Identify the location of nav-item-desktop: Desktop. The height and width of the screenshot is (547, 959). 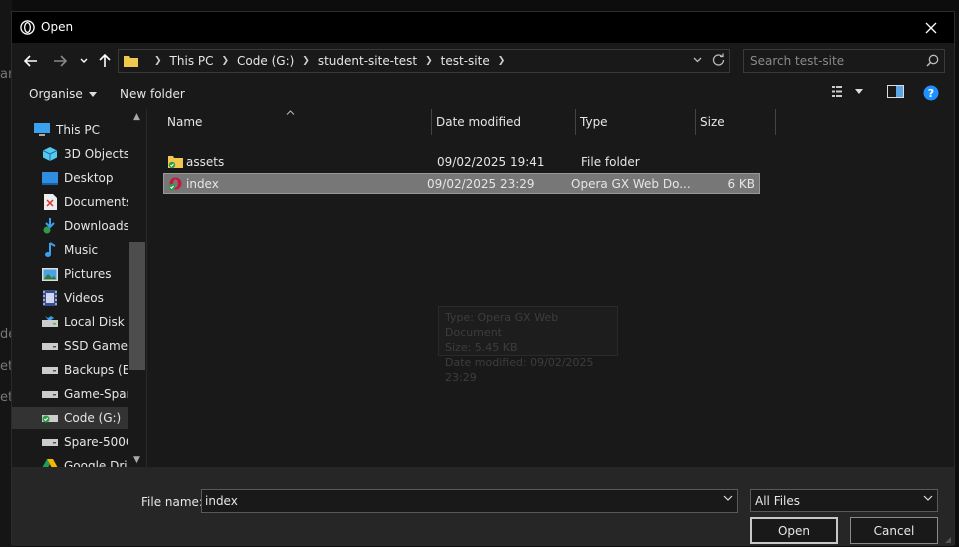
(70, 178).